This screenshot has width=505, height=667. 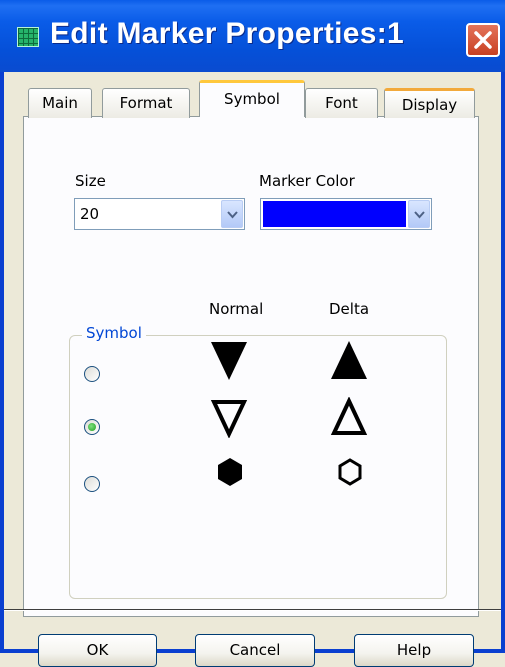 I want to click on title-bar: Edit Marker Properties:1, so click(x=252, y=36).